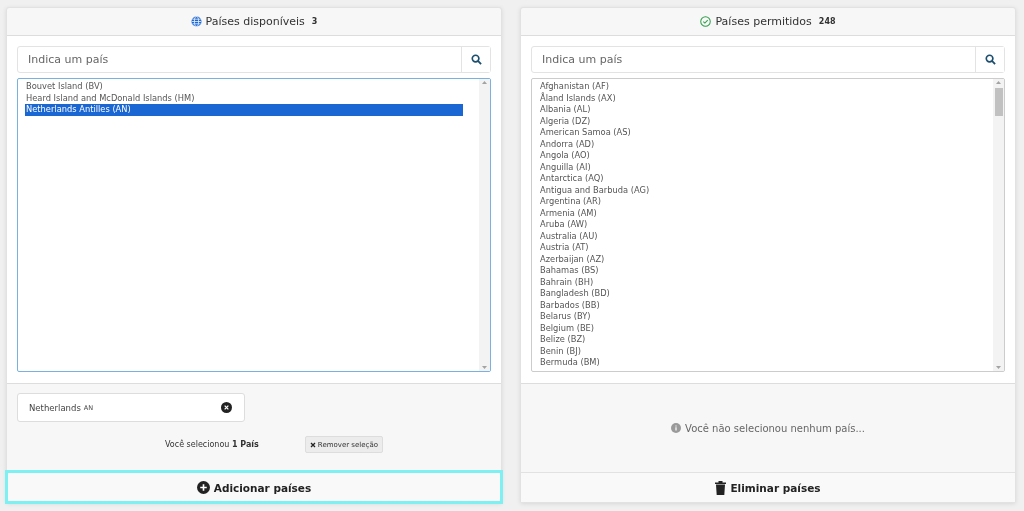  What do you see at coordinates (721, 487) in the screenshot?
I see `trash-icon` at bounding box center [721, 487].